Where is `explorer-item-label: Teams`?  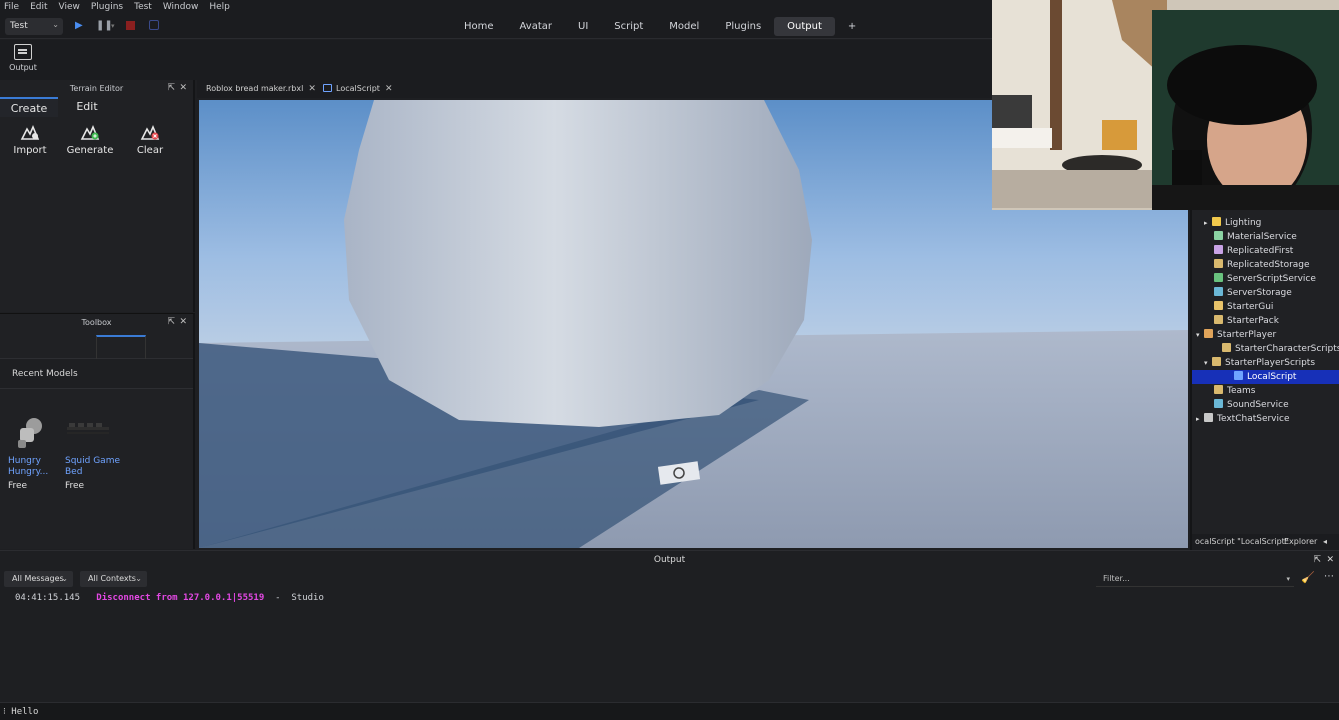
explorer-item-label: Teams is located at coordinates (1241, 391).